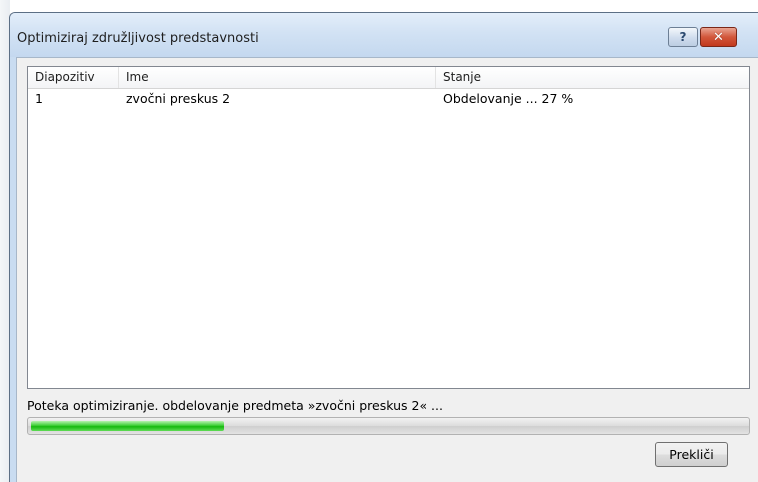 Image resolution: width=758 pixels, height=482 pixels. I want to click on cell-name: zvočni preskus 2, so click(178, 98).